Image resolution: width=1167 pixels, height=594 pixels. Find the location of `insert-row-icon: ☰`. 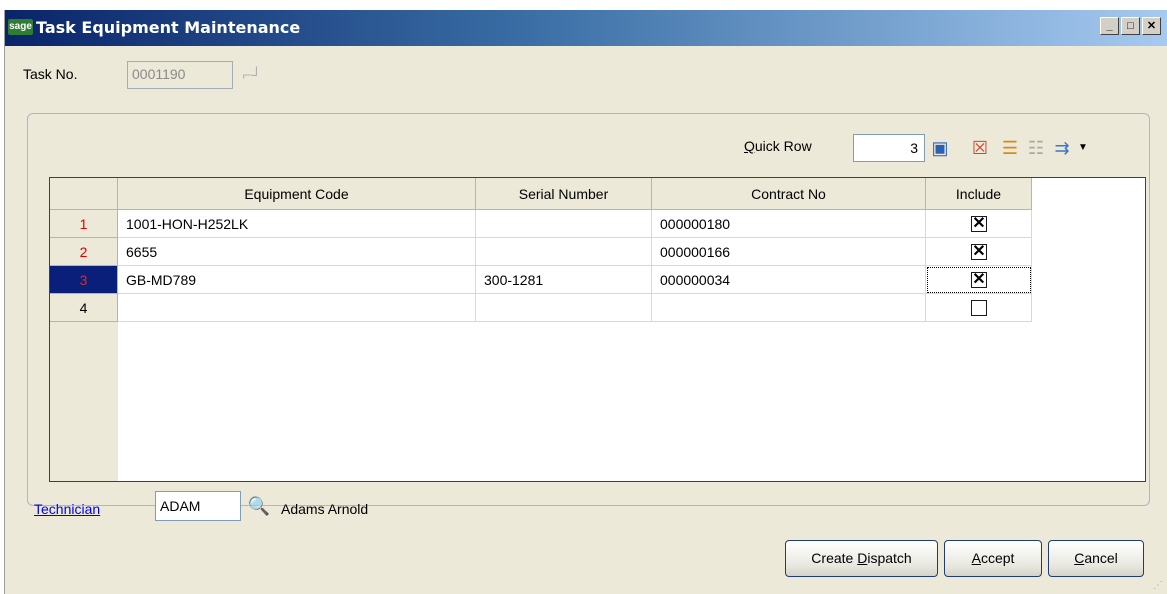

insert-row-icon: ☰ is located at coordinates (1010, 148).